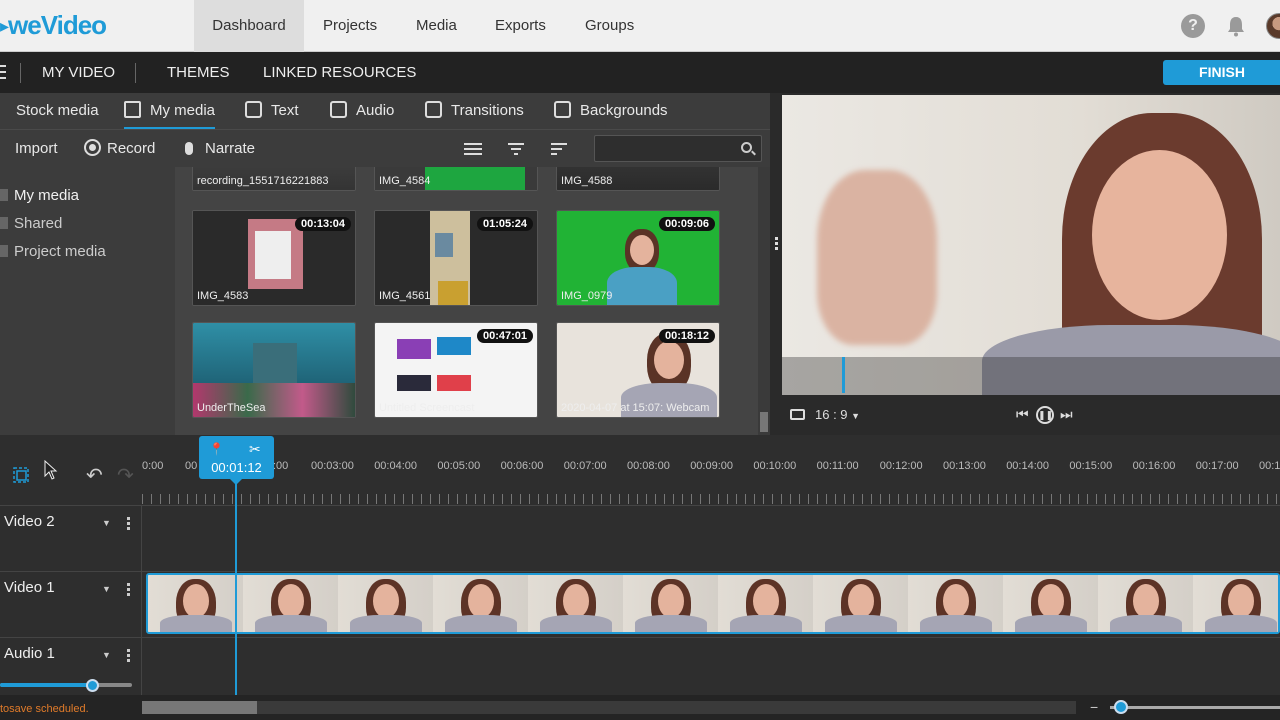 Image resolution: width=1280 pixels, height=720 pixels. What do you see at coordinates (1236, 26) in the screenshot?
I see `bell-icon` at bounding box center [1236, 26].